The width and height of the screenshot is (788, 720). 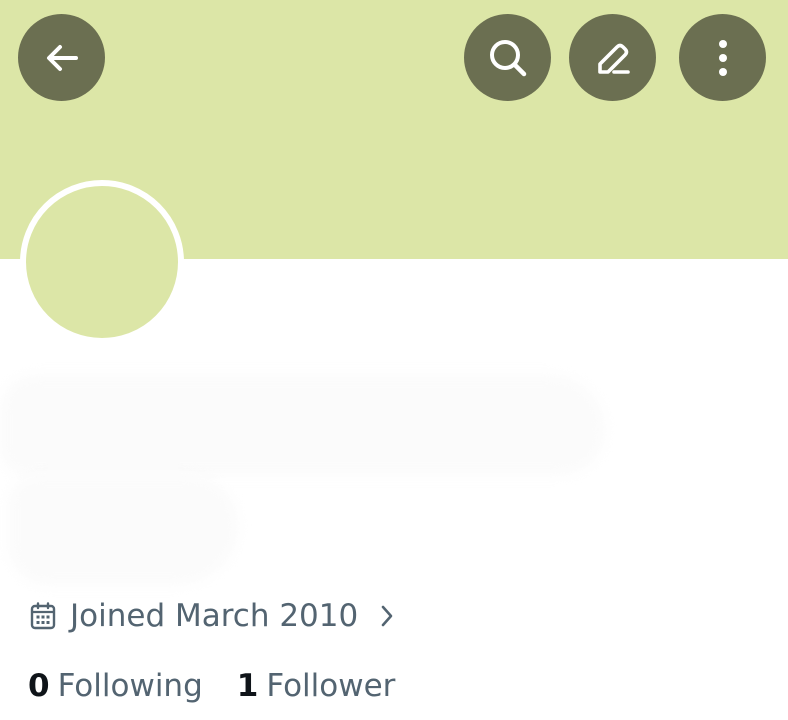 I want to click on edit-profile-button, so click(x=612, y=57).